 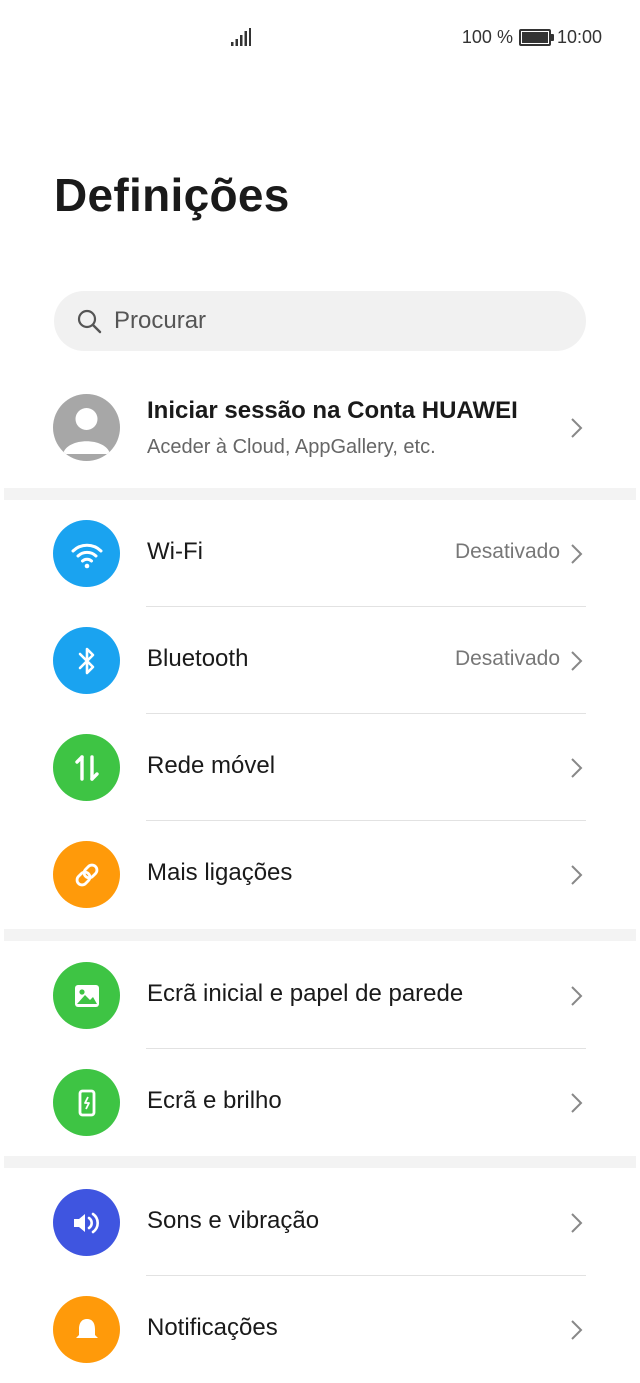 I want to click on settings-item-bluetooth: Bluetooth Desativado, so click(x=320, y=660).